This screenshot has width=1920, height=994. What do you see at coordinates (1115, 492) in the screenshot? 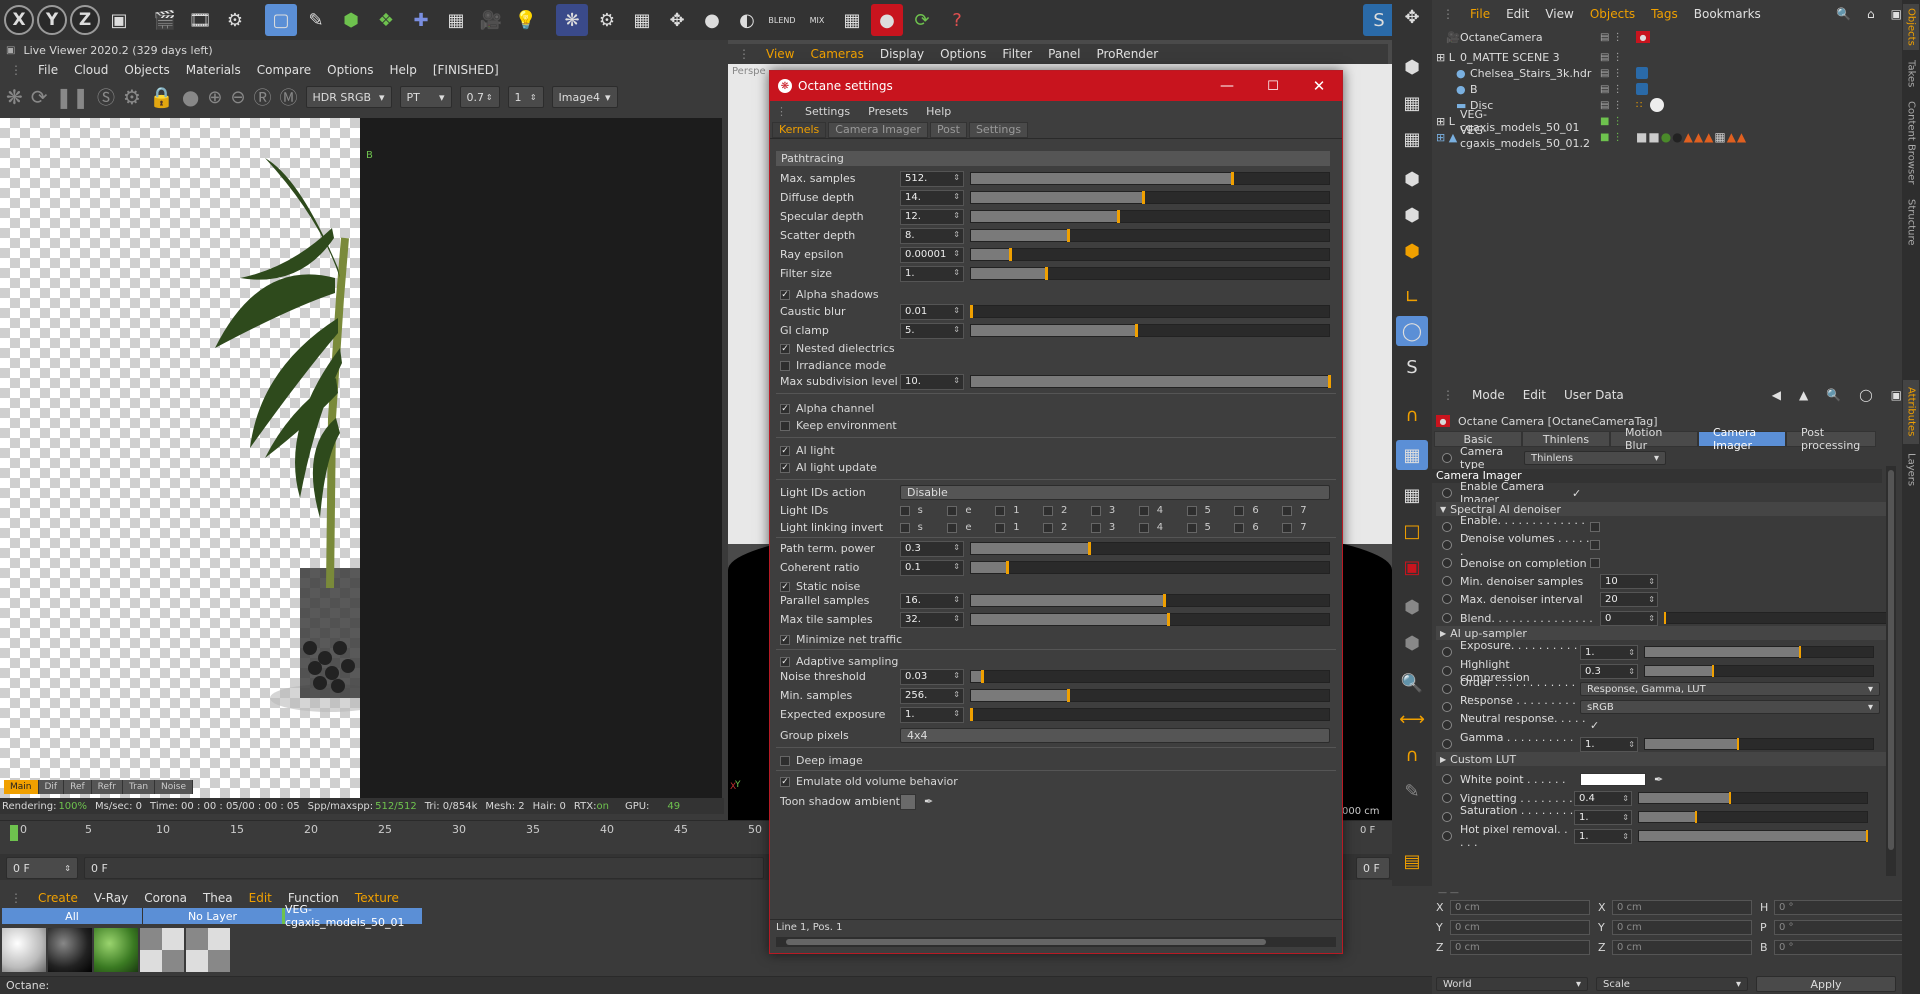
I see `light-ids-action-dropdown: Disable` at bounding box center [1115, 492].